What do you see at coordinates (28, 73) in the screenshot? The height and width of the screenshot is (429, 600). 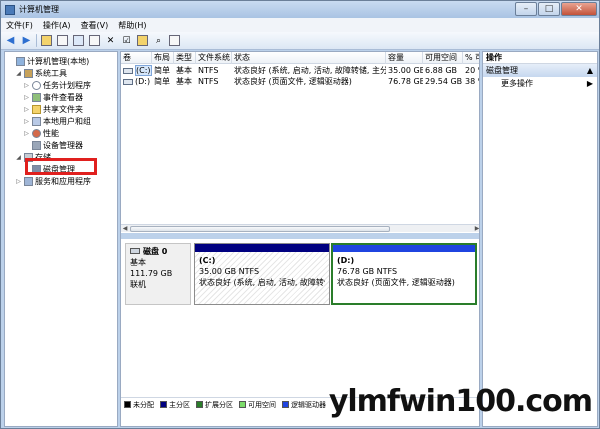 I see `tools-icon` at bounding box center [28, 73].